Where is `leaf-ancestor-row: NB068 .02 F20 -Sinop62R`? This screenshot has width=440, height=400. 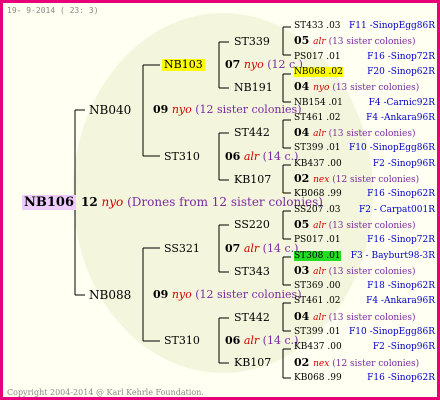 leaf-ancestor-row: NB068 .02 F20 -Sinop62R is located at coordinates (364, 72).